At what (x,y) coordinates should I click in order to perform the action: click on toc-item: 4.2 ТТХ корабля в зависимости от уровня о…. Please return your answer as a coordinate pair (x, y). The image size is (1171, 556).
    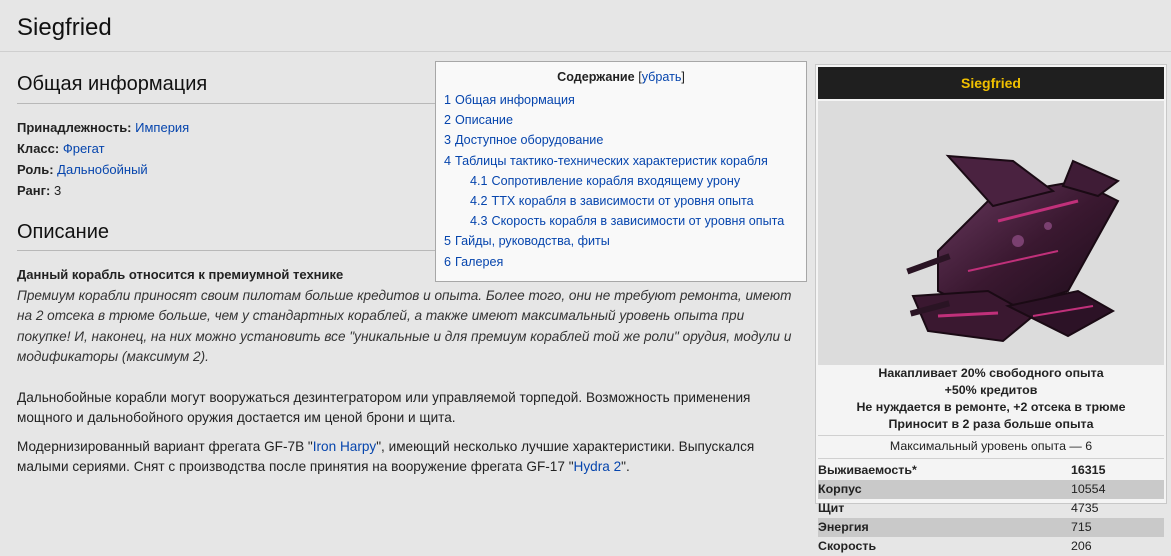
    Looking at the image, I should click on (621, 201).